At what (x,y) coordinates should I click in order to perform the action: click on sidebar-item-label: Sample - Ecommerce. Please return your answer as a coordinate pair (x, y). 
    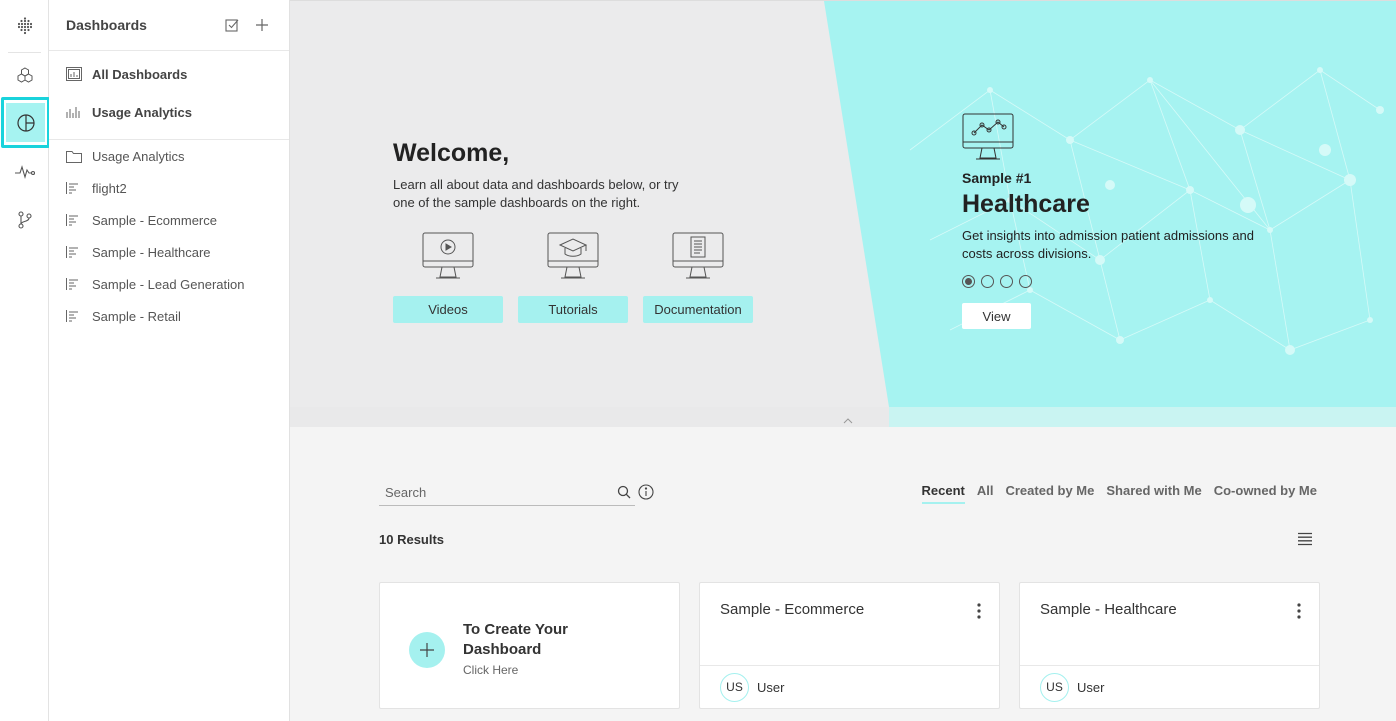
    Looking at the image, I should click on (154, 220).